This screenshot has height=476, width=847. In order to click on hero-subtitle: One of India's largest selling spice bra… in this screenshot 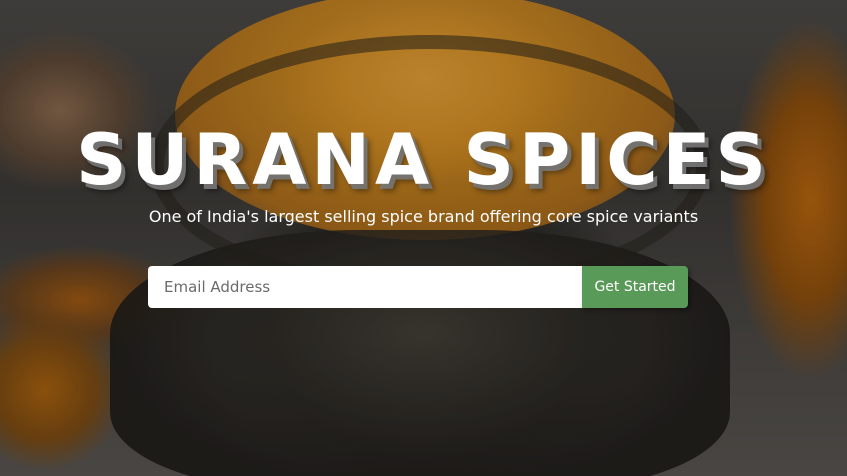, I will do `click(423, 216)`.